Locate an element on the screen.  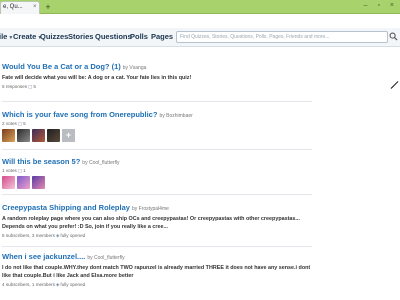
subscriber-count: 4 subscribers is located at coordinates (16, 284).